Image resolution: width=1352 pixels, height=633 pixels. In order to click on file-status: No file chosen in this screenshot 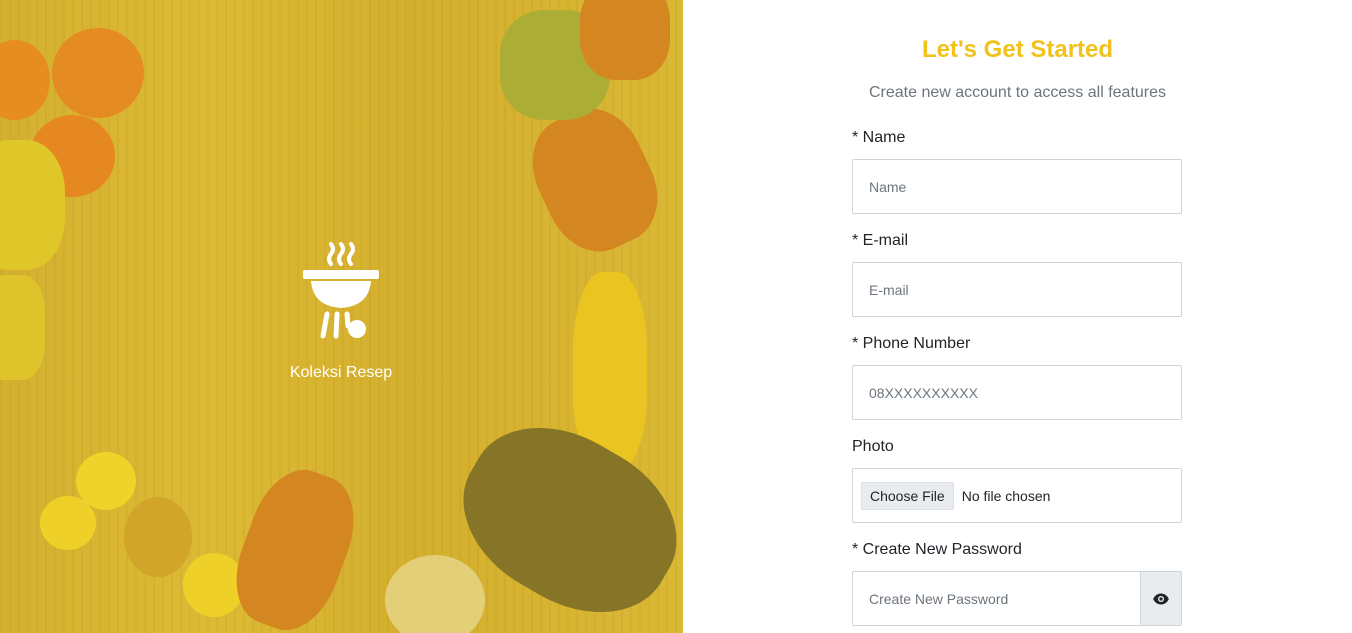, I will do `click(1006, 495)`.